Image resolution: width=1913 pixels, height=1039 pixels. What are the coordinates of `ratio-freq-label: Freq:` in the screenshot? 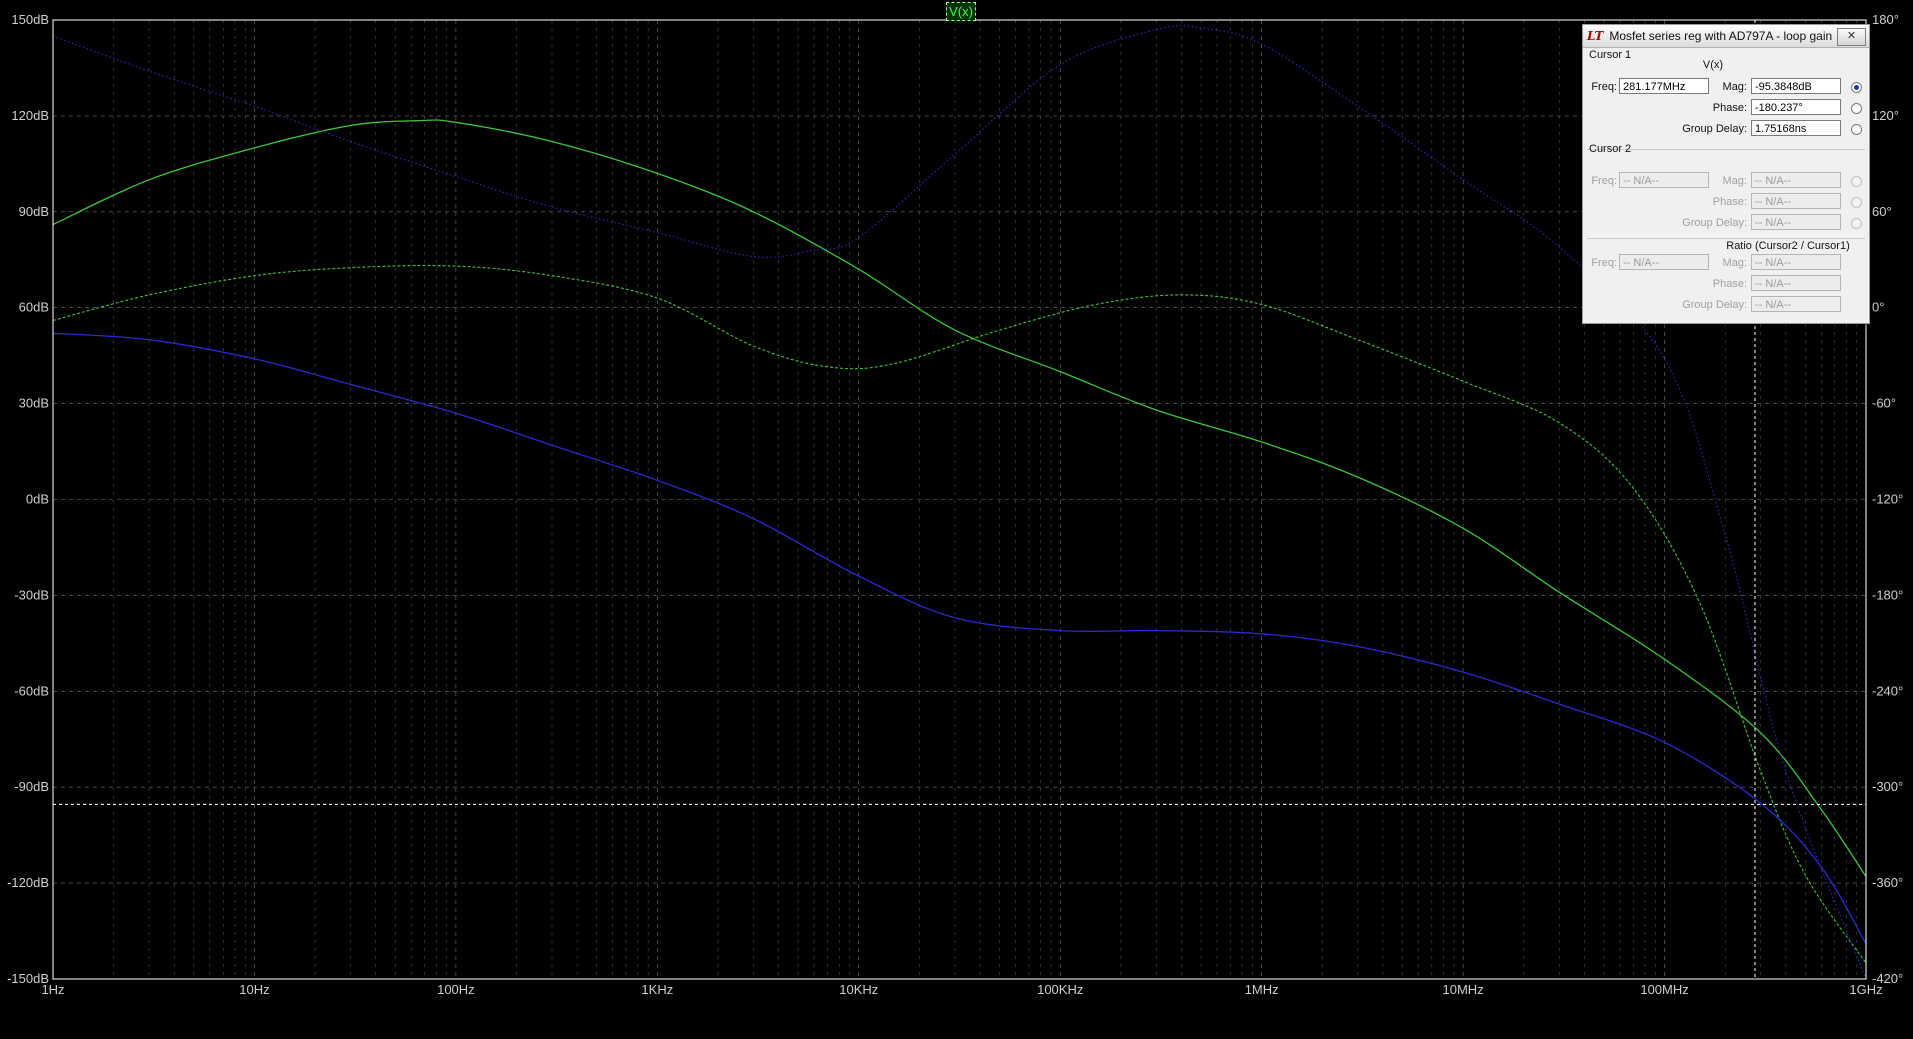 It's located at (1604, 263).